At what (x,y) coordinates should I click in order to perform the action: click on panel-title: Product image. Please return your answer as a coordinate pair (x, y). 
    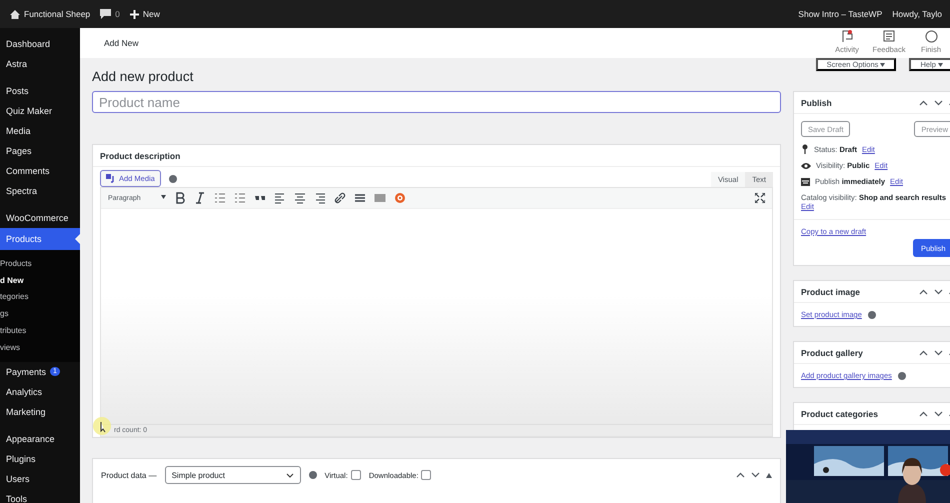
    Looking at the image, I should click on (831, 291).